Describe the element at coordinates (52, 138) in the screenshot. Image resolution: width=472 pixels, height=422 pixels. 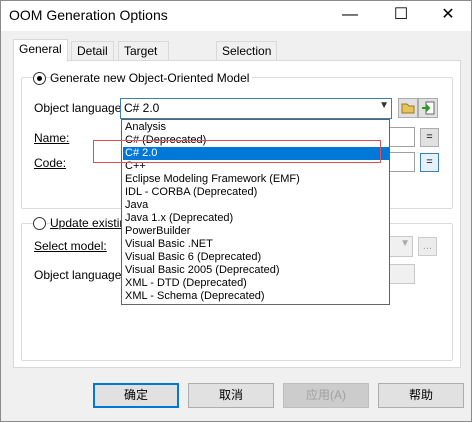
I see `name-label: Name:` at that location.